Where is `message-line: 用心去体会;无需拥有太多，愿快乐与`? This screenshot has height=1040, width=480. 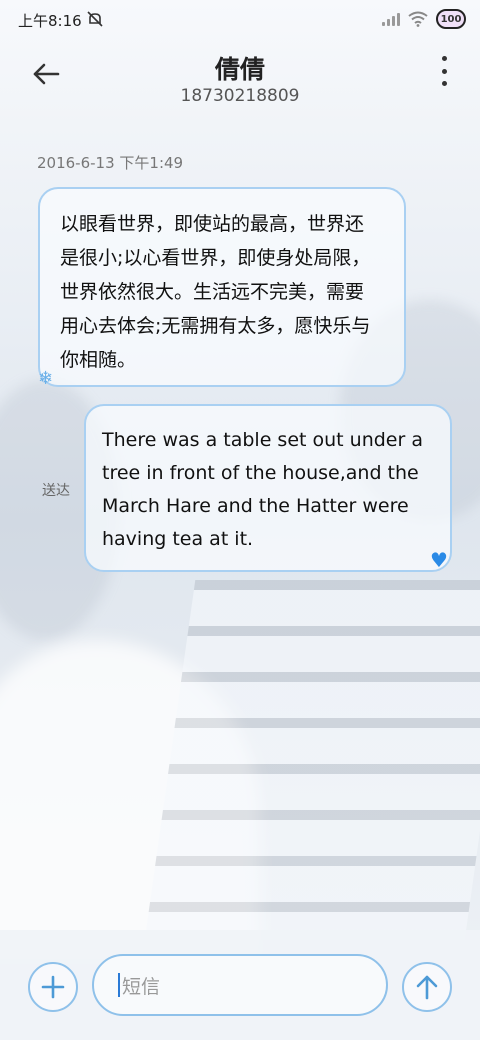 message-line: 用心去体会;无需拥有太多，愿快乐与 is located at coordinates (215, 326).